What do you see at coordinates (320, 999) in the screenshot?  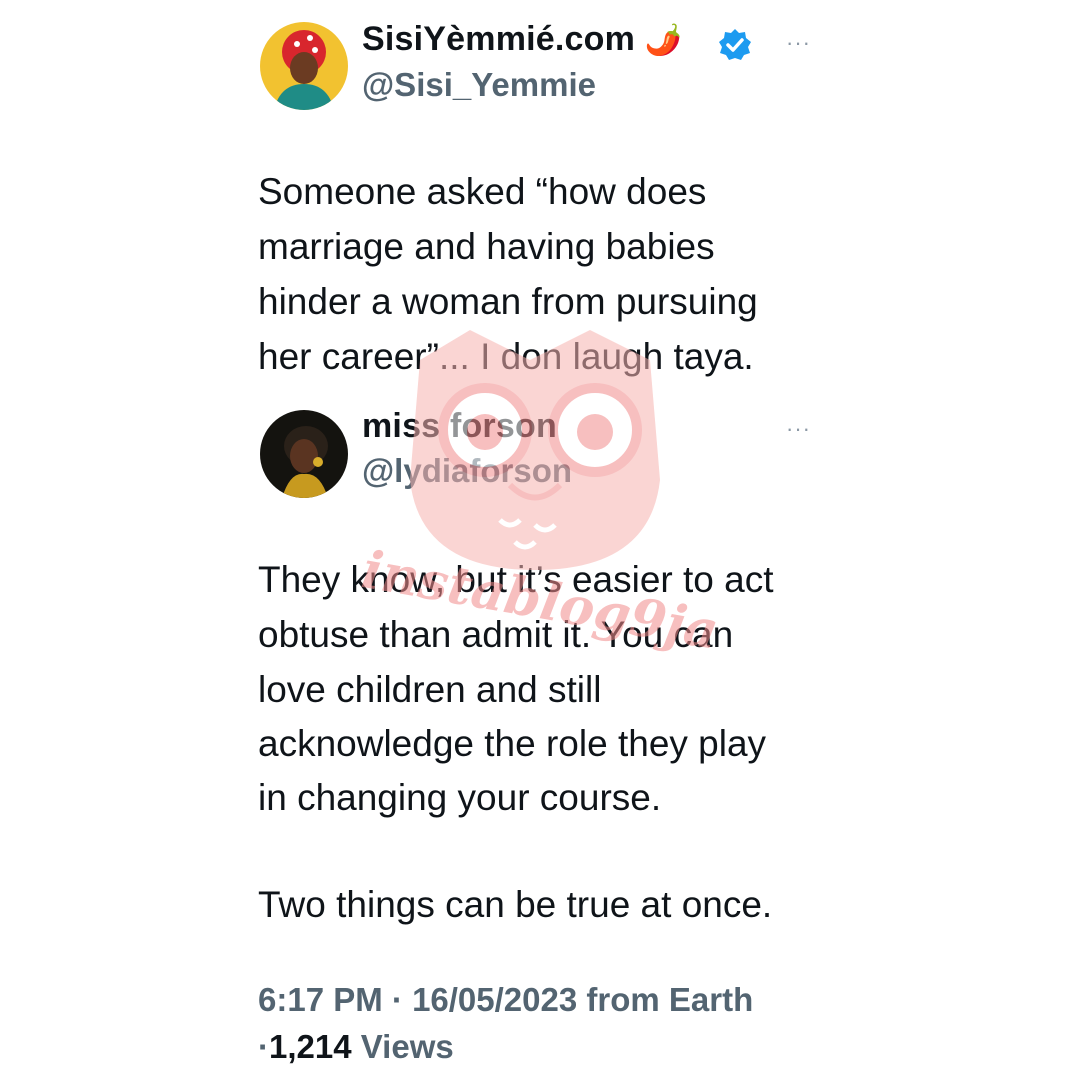 I see `tweet-time: 6:17 PM` at bounding box center [320, 999].